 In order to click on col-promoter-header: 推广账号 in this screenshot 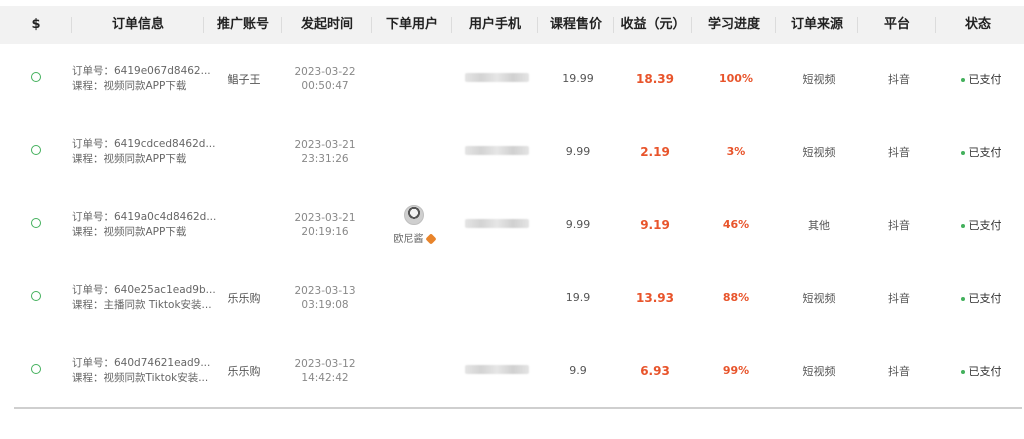, I will do `click(243, 25)`.